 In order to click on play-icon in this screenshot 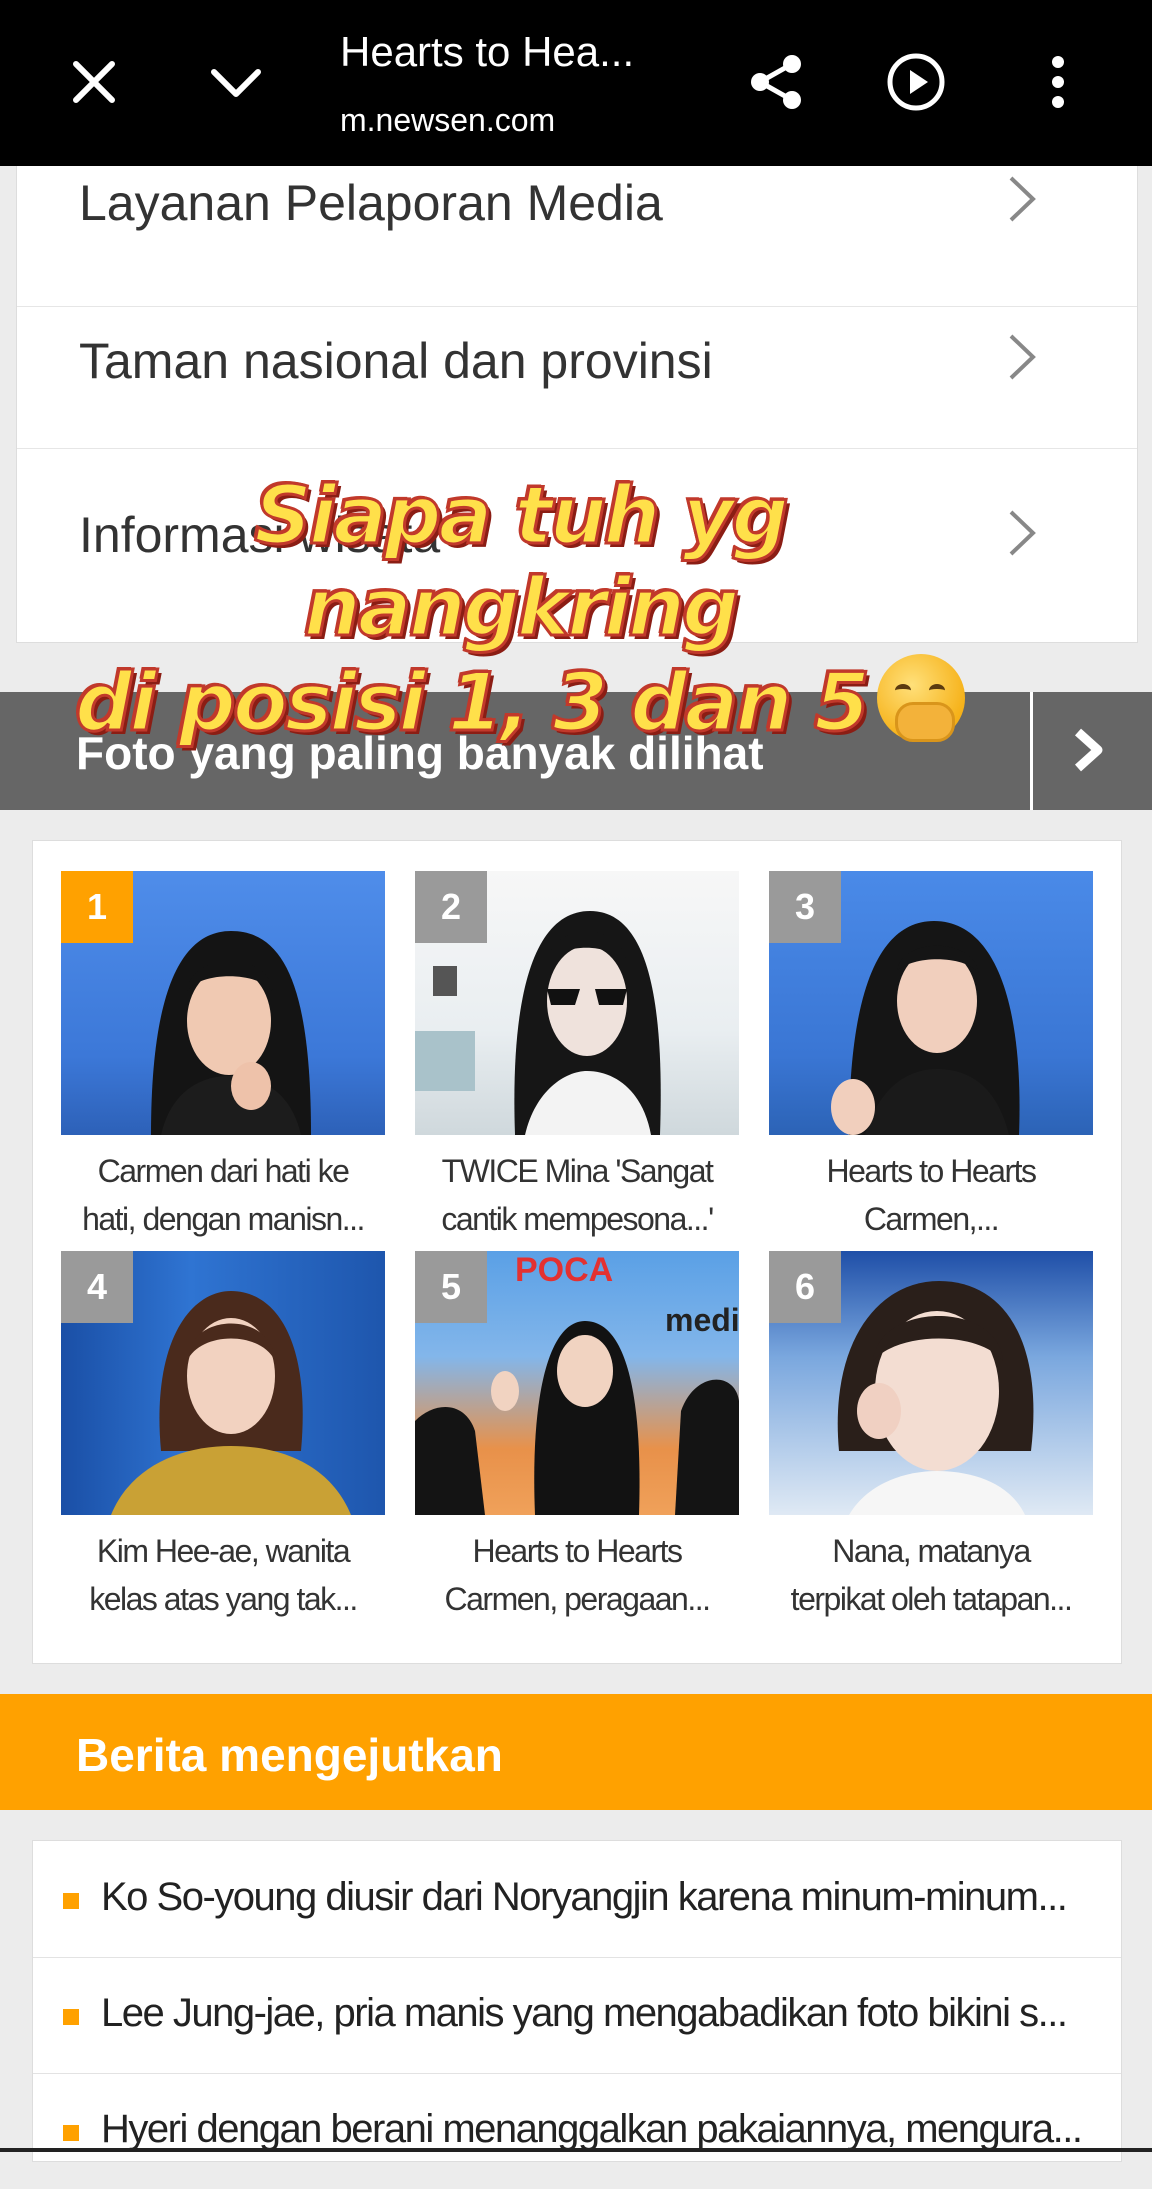, I will do `click(916, 82)`.